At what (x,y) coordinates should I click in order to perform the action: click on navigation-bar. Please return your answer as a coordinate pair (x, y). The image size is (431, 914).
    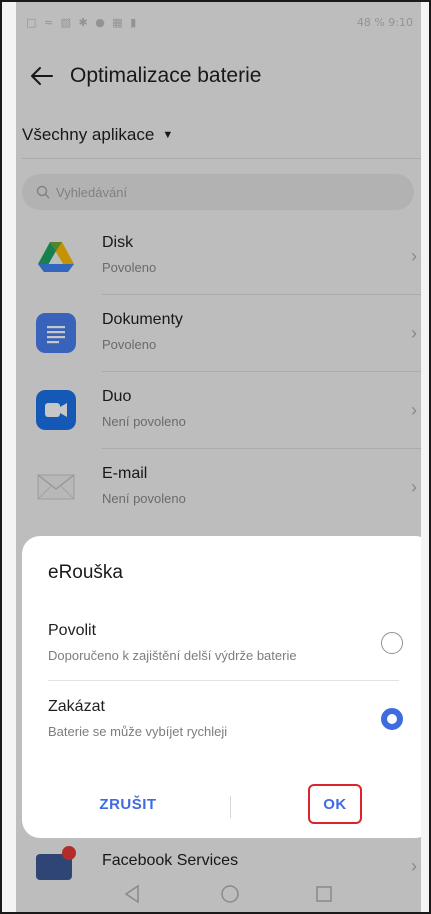
    Looking at the image, I should click on (218, 893).